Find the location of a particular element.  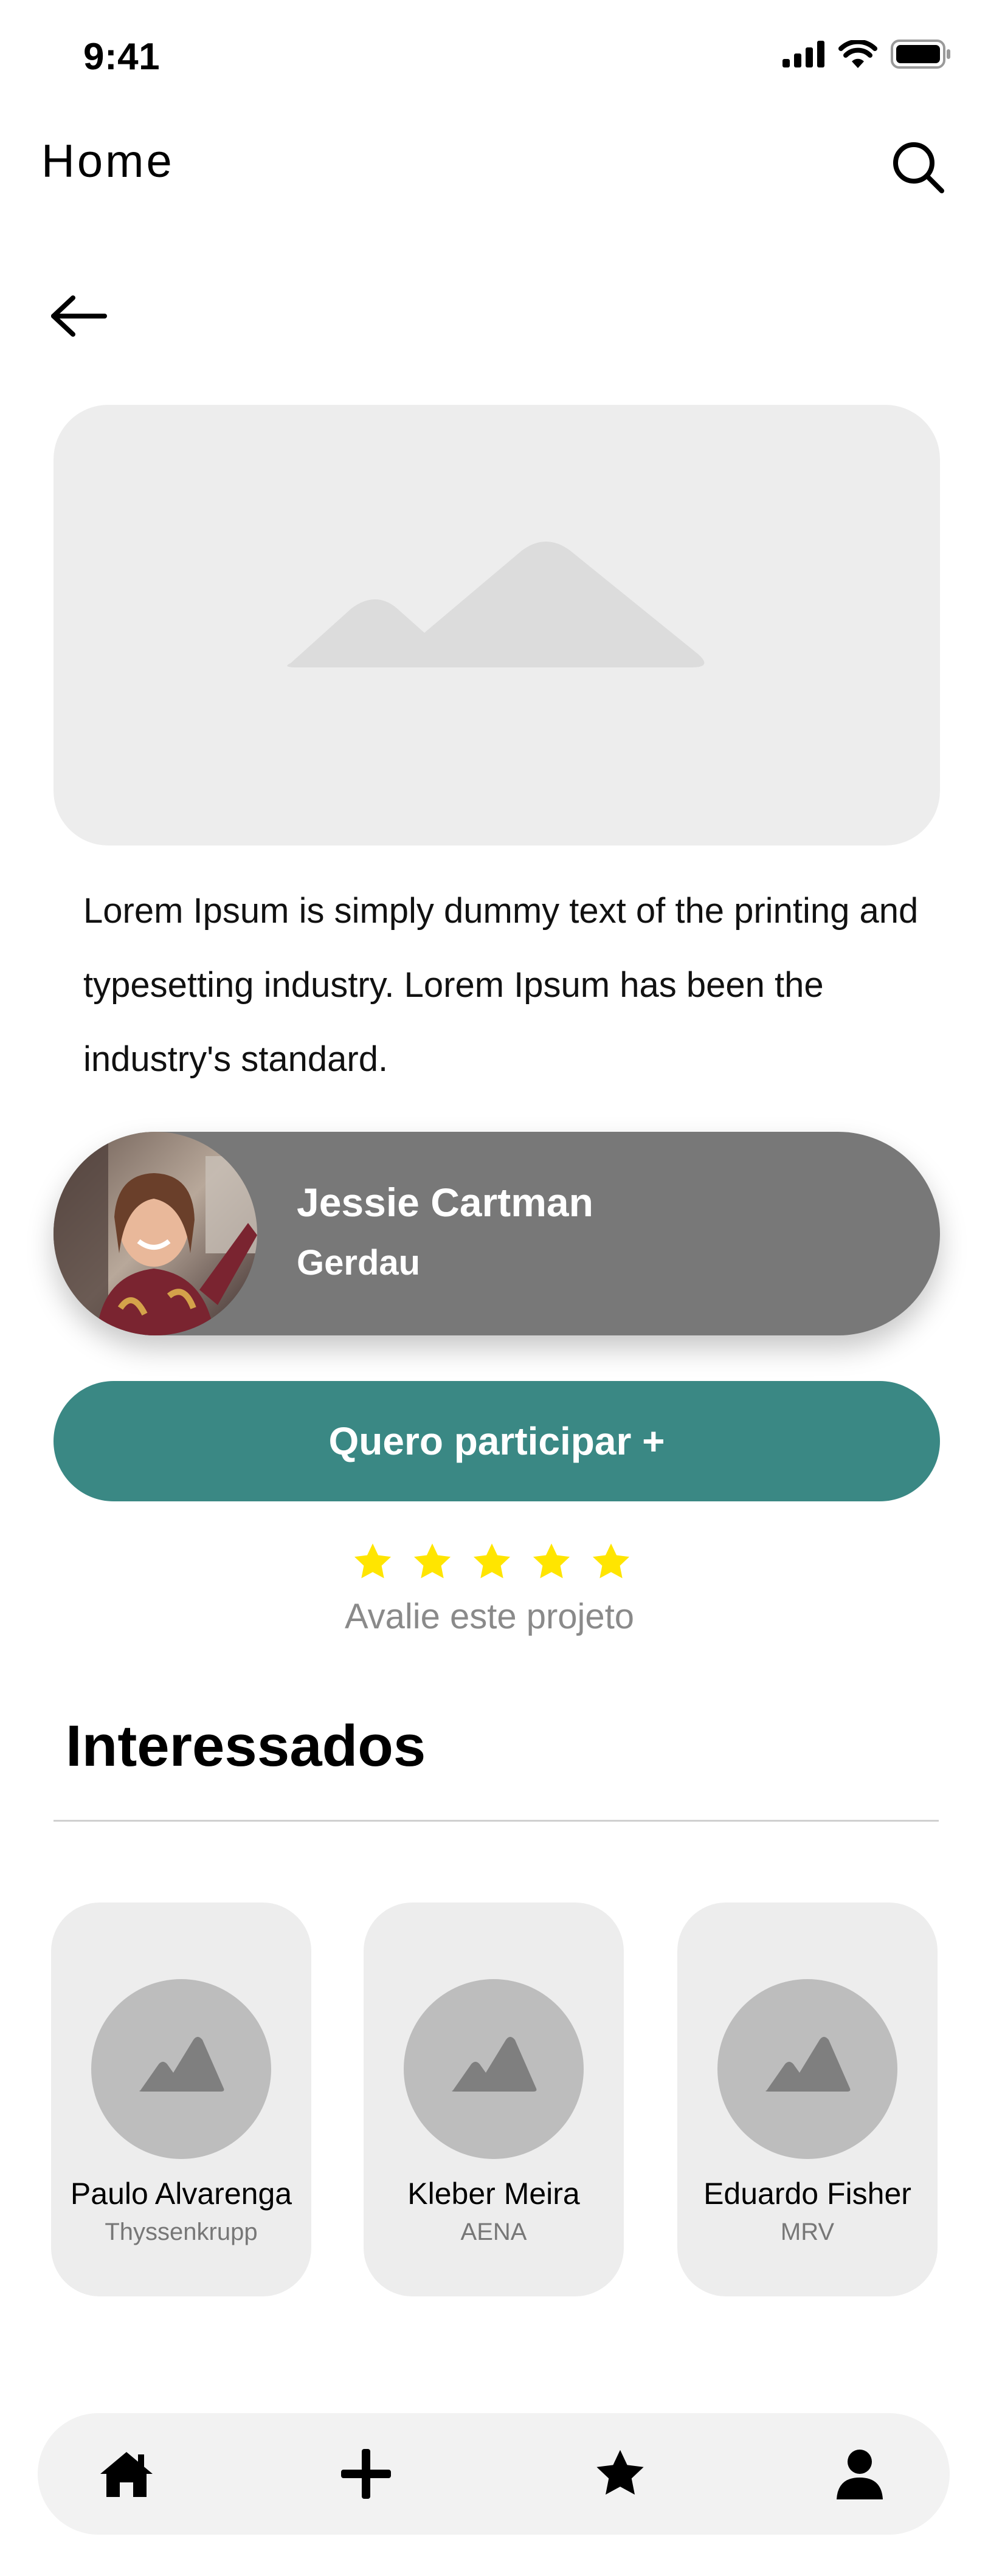

page-title: Home is located at coordinates (107, 161).